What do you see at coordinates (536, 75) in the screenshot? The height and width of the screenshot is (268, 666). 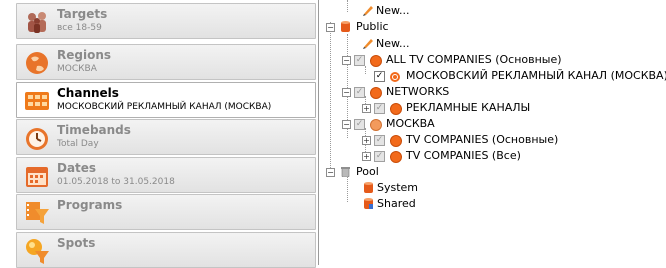 I see `tree-item-label: МОСКОВСКИЙ РЕКЛАМНЫЙ КАНАЛ (МОСКВА)` at bounding box center [536, 75].